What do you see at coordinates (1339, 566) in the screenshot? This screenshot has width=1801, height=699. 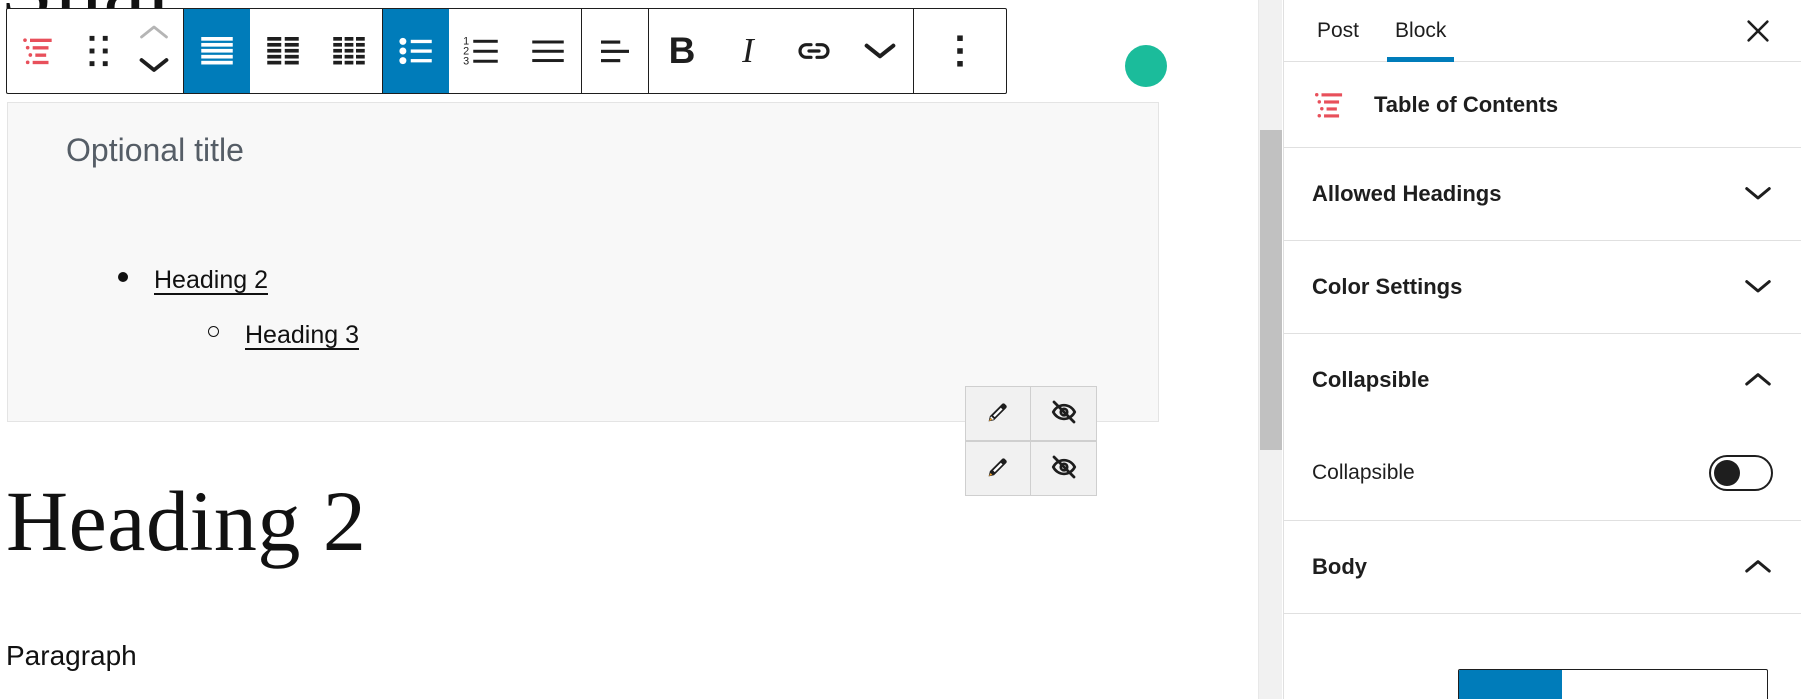 I see `panel-title: Body` at bounding box center [1339, 566].